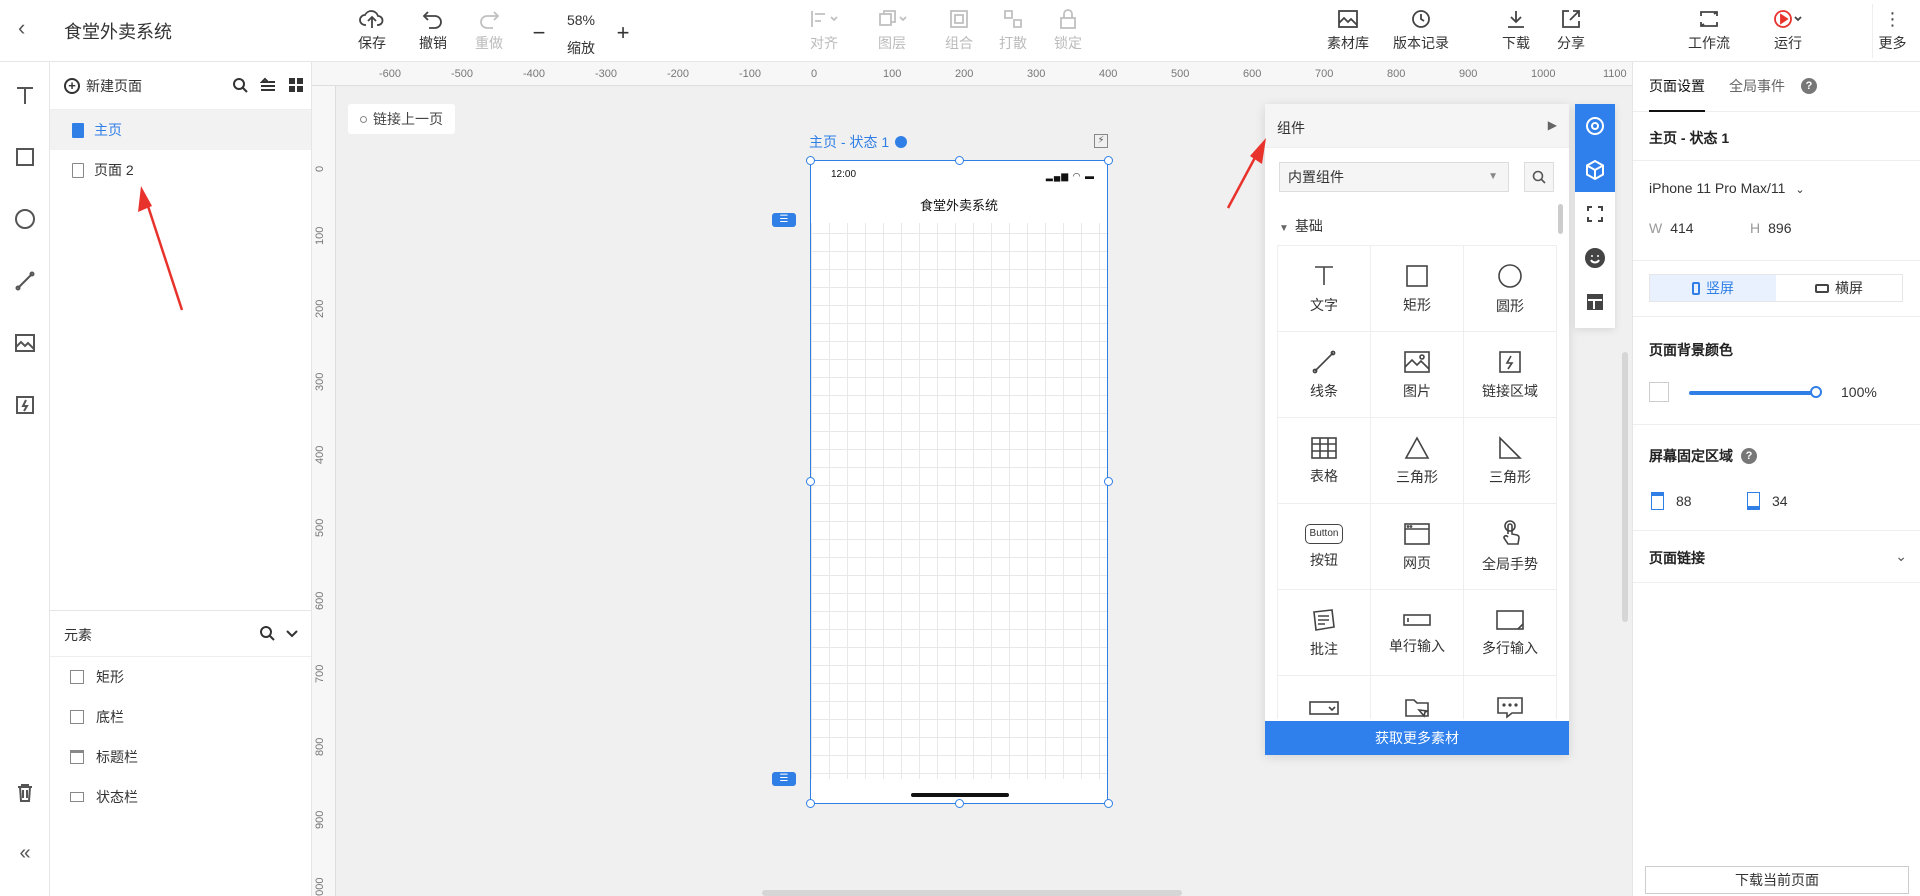 The image size is (1920, 896). What do you see at coordinates (972, 893) in the screenshot?
I see `horizontal-scrollbar` at bounding box center [972, 893].